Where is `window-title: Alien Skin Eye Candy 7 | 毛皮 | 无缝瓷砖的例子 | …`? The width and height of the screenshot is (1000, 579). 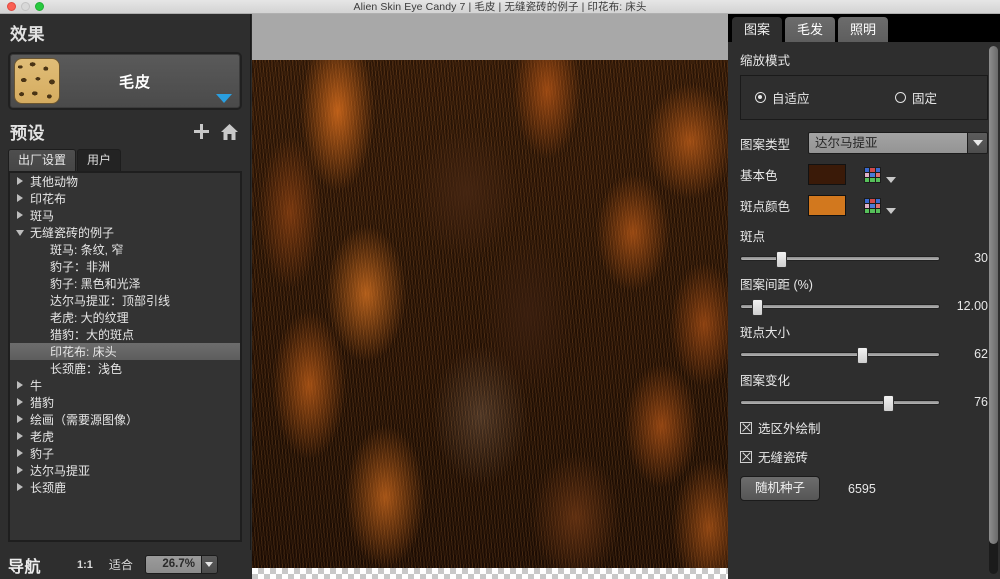 window-title: Alien Skin Eye Candy 7 | 毛皮 | 无缝瓷砖的例子 | … is located at coordinates (500, 6).